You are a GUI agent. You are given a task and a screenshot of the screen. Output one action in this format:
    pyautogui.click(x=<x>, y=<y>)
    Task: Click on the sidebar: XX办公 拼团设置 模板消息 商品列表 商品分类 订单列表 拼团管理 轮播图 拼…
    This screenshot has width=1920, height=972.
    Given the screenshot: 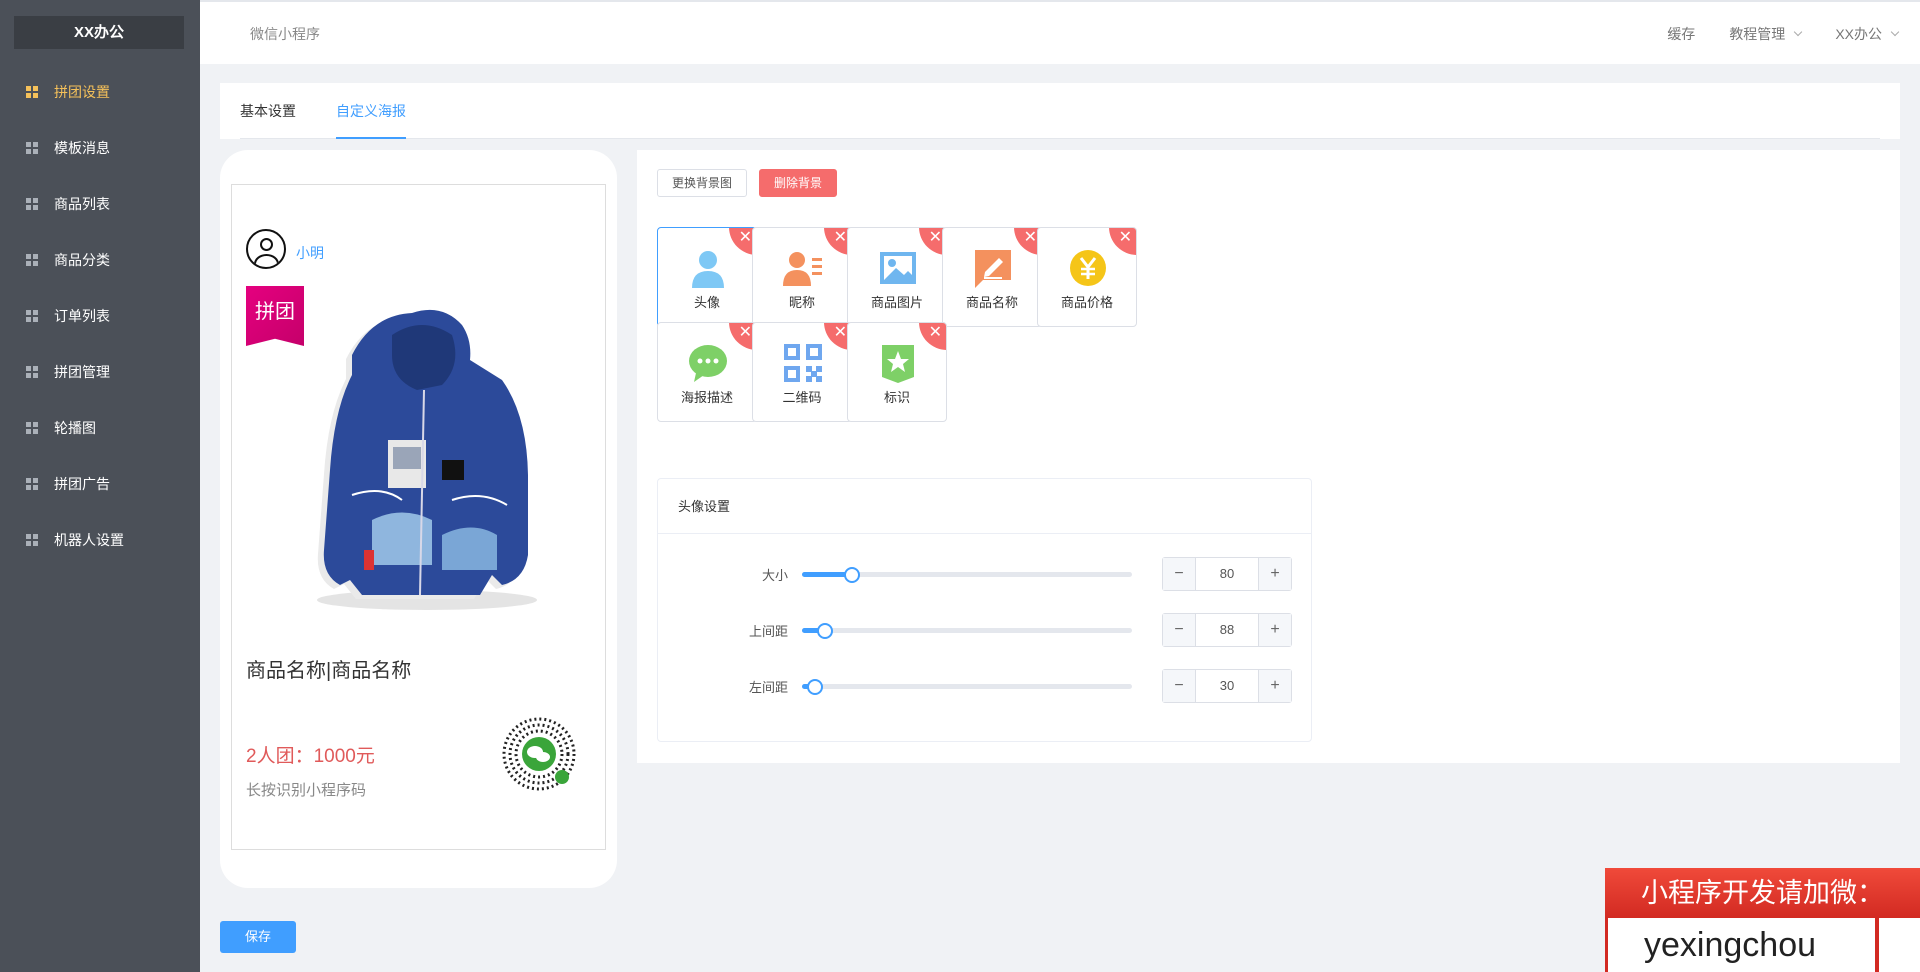 What is the action you would take?
    pyautogui.click(x=100, y=486)
    